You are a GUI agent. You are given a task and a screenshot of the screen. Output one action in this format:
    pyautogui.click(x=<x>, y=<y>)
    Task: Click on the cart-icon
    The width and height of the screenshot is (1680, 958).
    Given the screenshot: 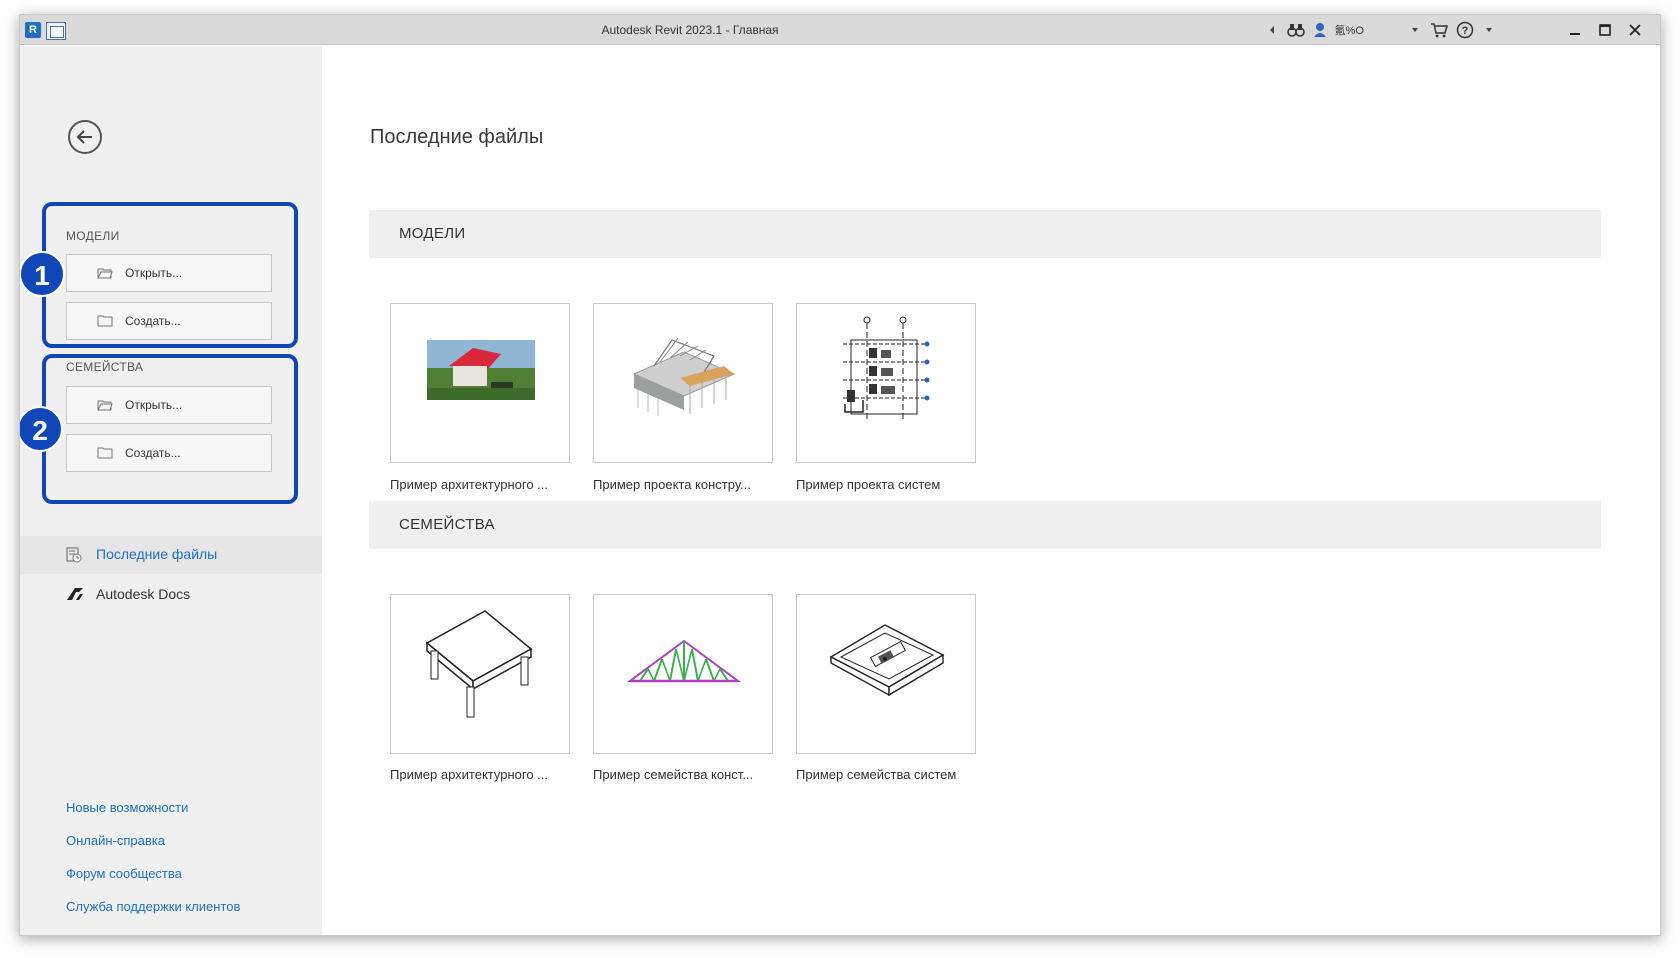 What is the action you would take?
    pyautogui.click(x=1439, y=30)
    